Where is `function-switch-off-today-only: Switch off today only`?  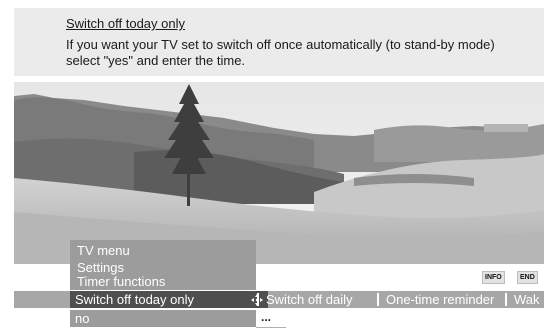 function-switch-off-today-only: Switch off today only is located at coordinates (134, 299).